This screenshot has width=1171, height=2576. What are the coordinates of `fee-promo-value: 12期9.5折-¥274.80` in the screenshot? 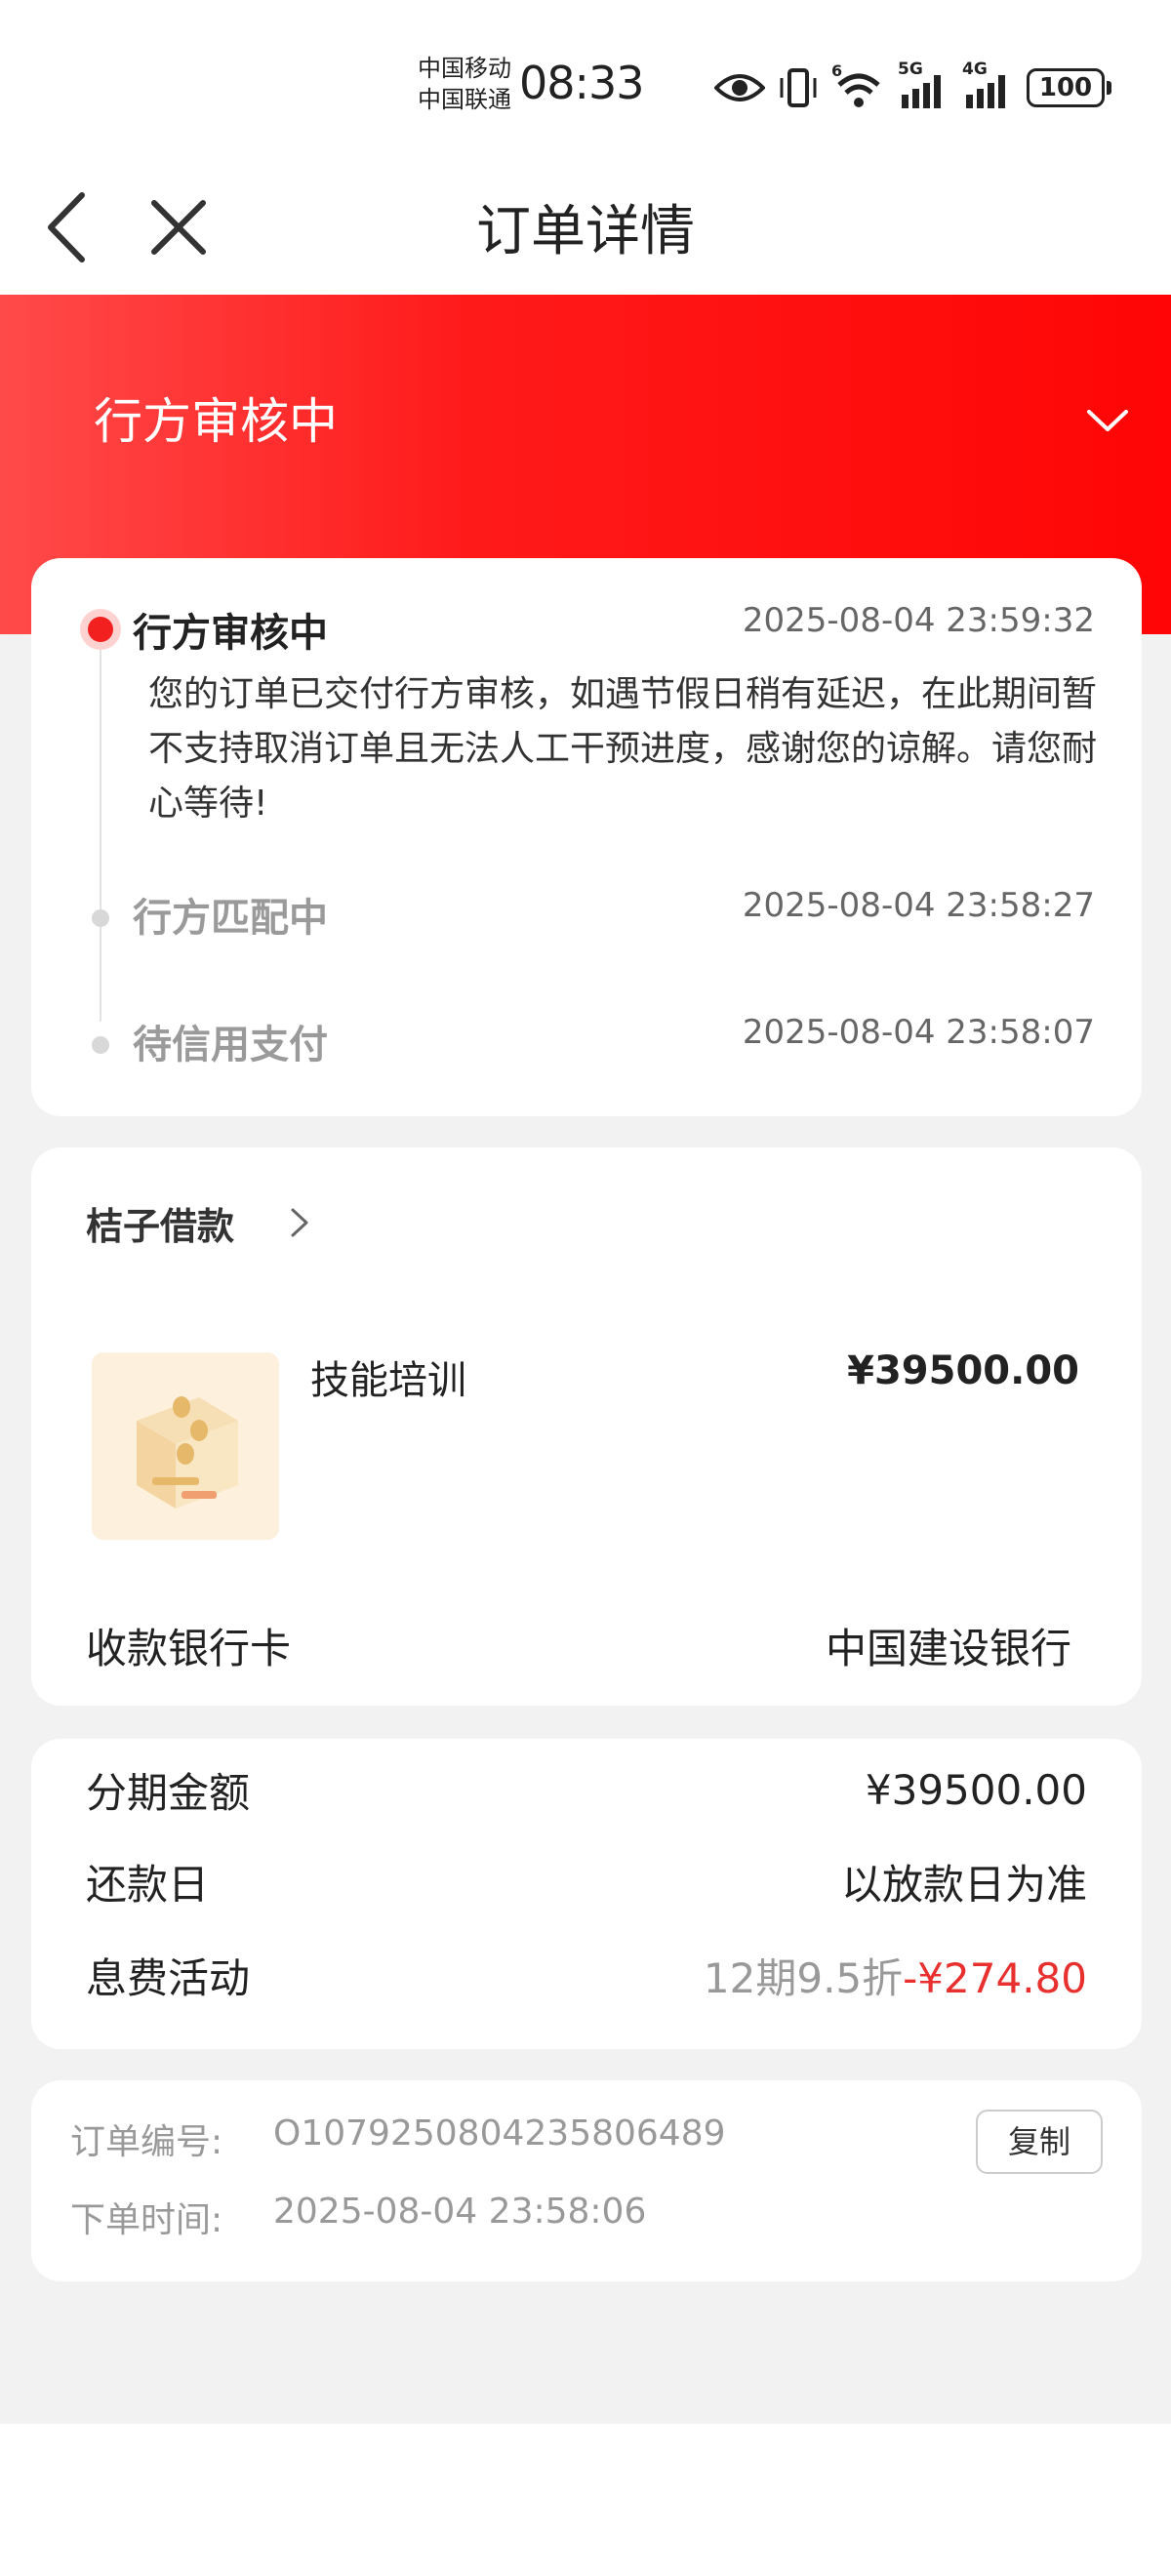 It's located at (895, 1975).